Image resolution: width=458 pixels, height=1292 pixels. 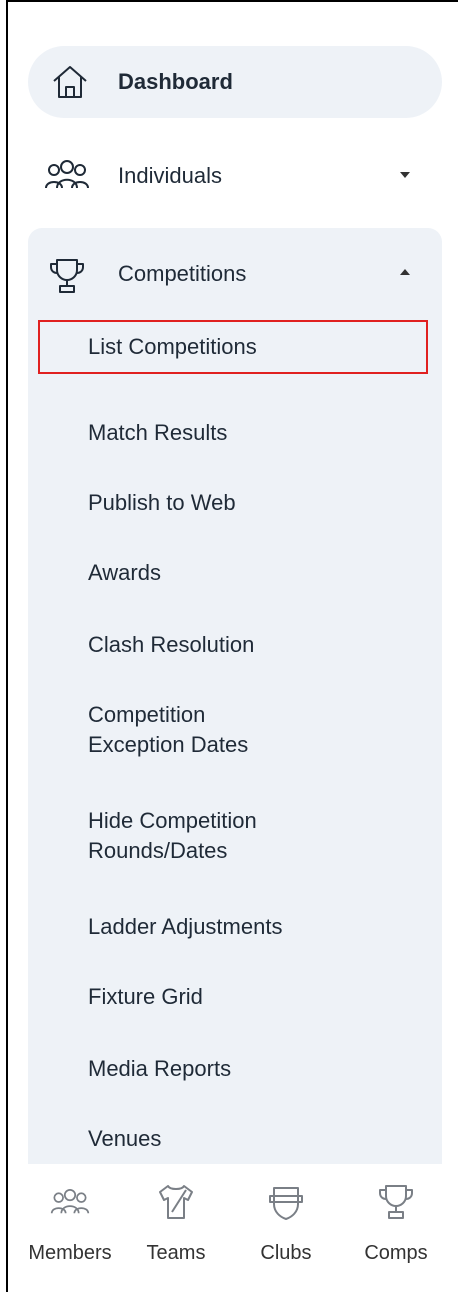 What do you see at coordinates (235, 176) in the screenshot?
I see `sidebar-item-individuals: Individuals` at bounding box center [235, 176].